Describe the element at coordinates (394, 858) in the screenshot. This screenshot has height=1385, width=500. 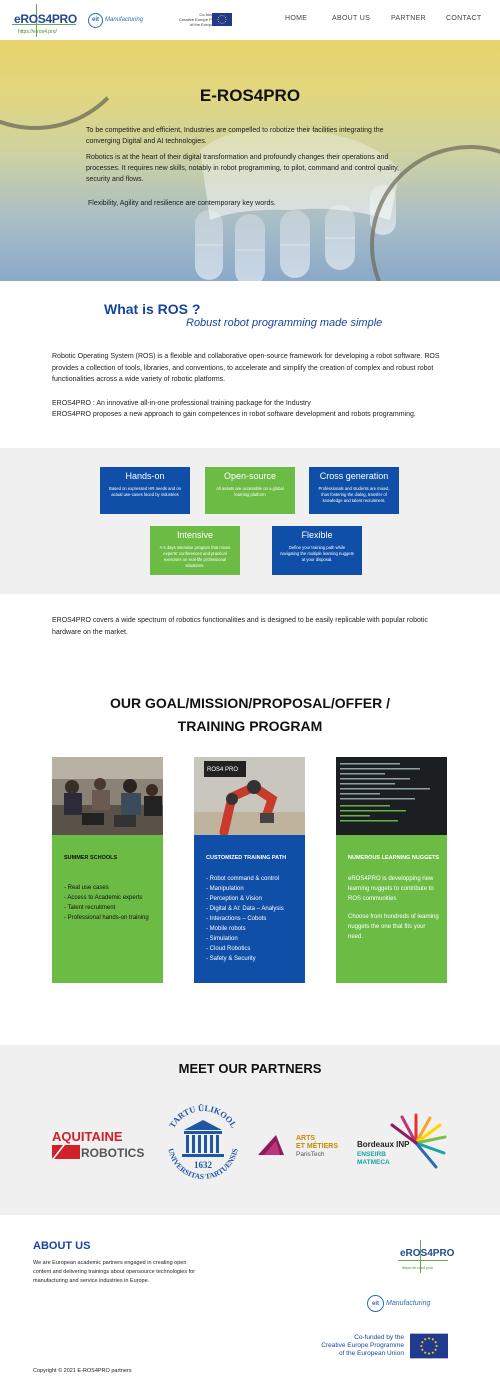
I see `card-heading: NUMEROUS LEARNING NUGGETS` at that location.